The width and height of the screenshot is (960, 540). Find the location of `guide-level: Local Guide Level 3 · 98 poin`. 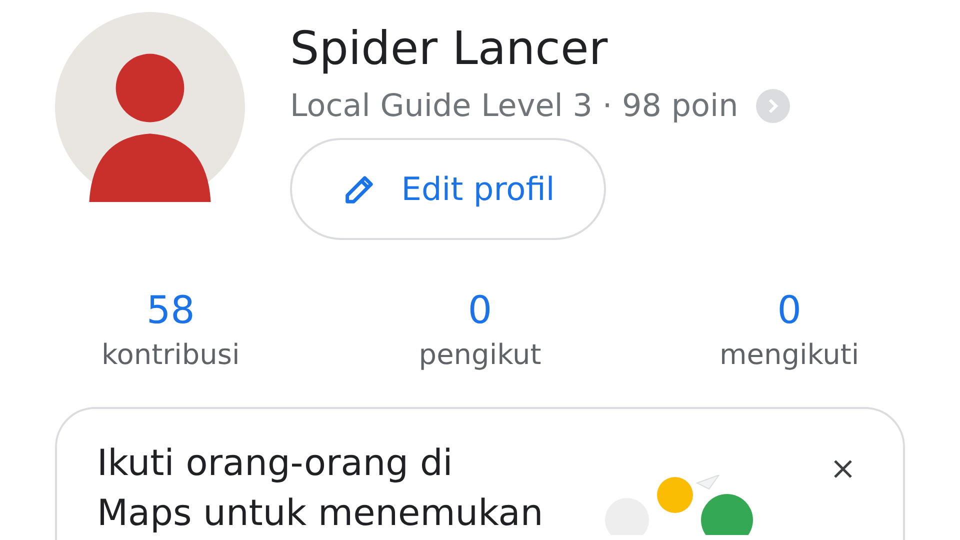

guide-level: Local Guide Level 3 · 98 poin is located at coordinates (514, 106).